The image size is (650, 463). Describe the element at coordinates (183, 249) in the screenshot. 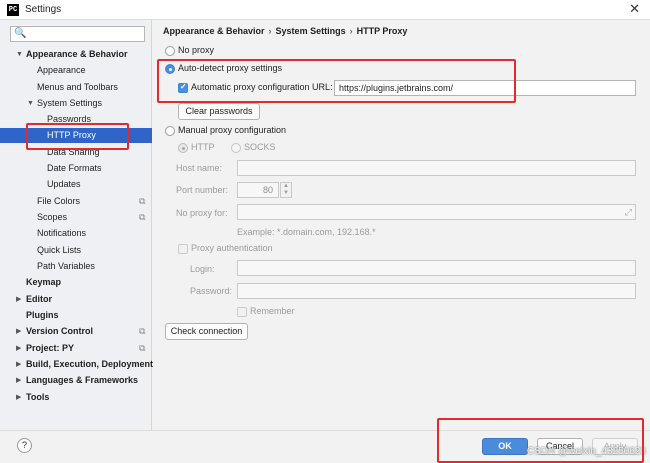

I see `proxy-auth-checkbox` at that location.